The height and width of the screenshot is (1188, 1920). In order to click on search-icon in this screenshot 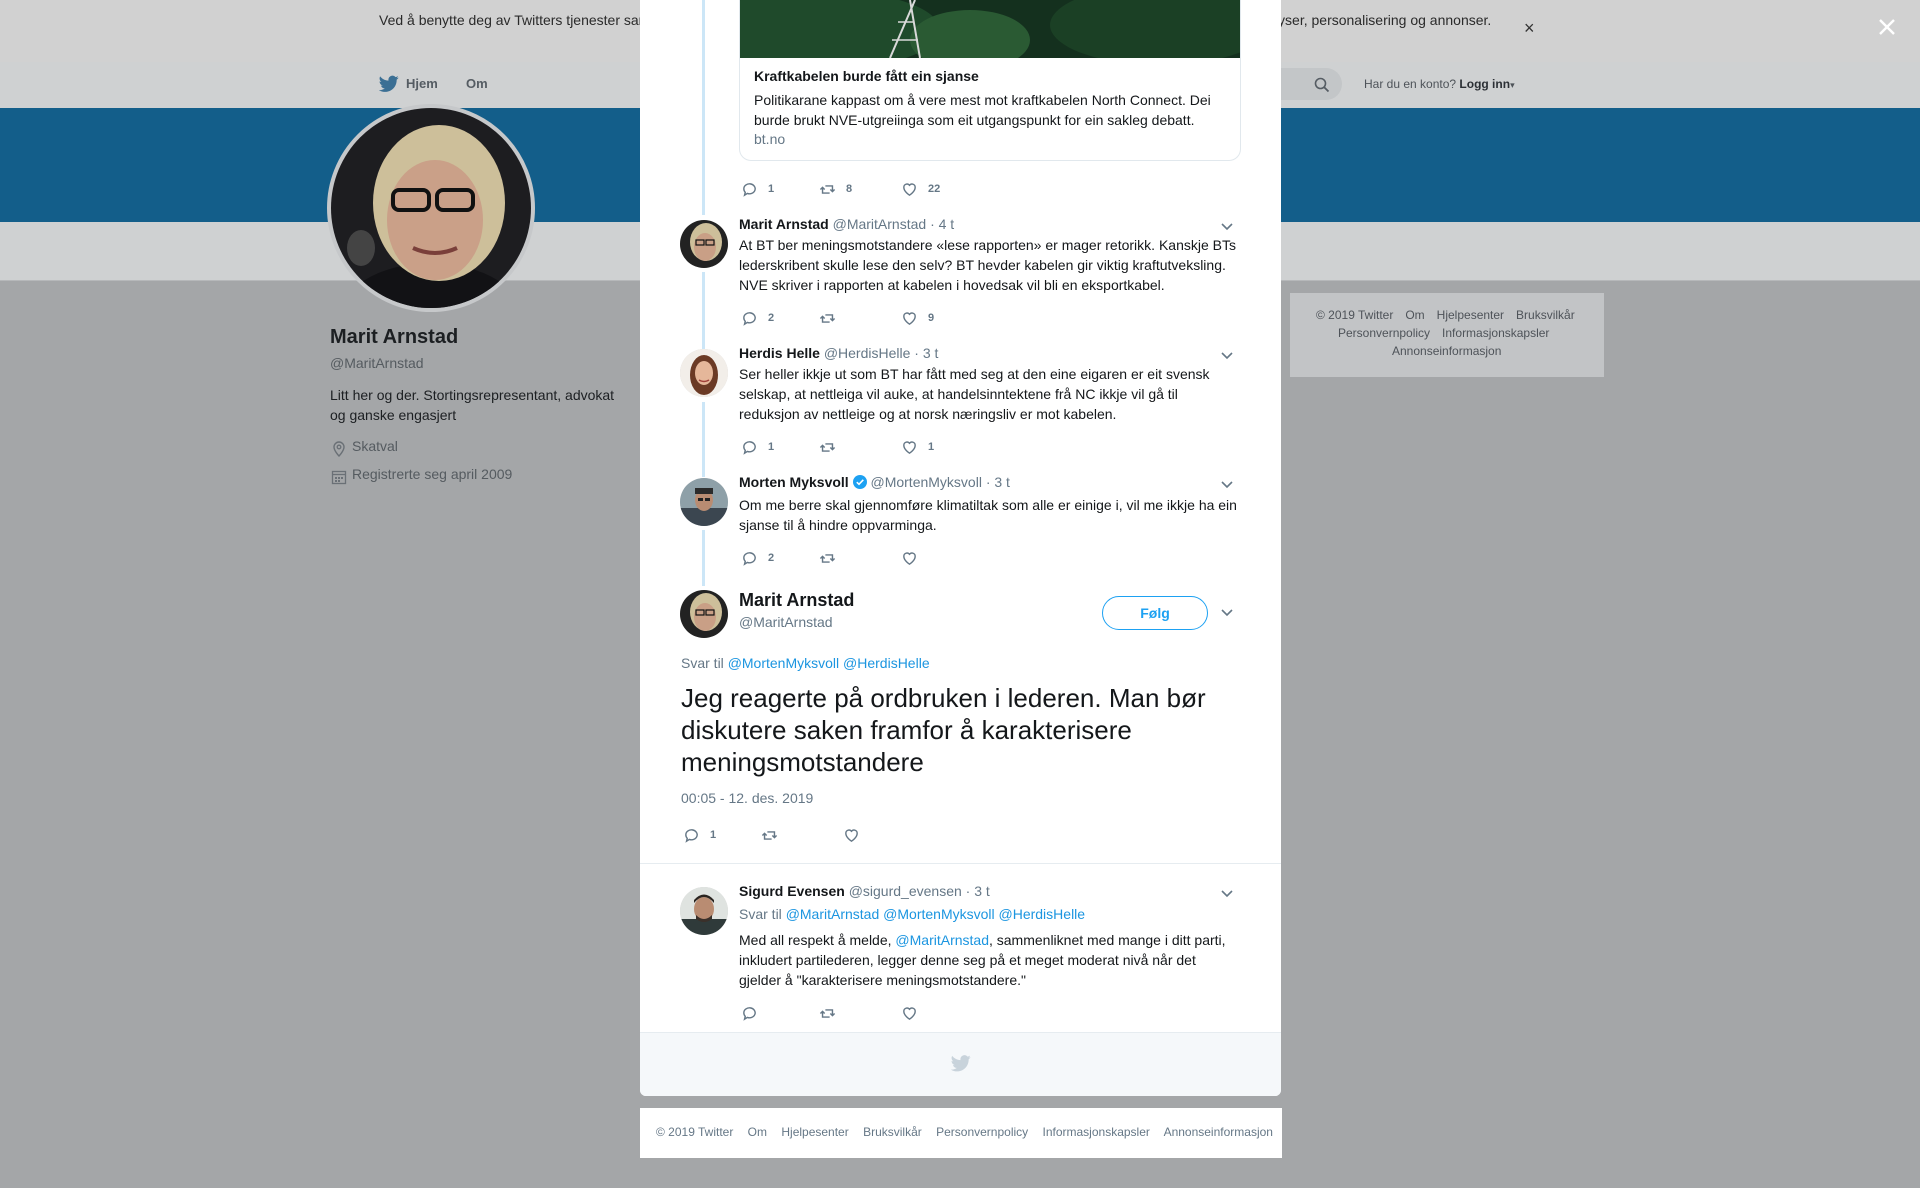, I will do `click(1322, 85)`.